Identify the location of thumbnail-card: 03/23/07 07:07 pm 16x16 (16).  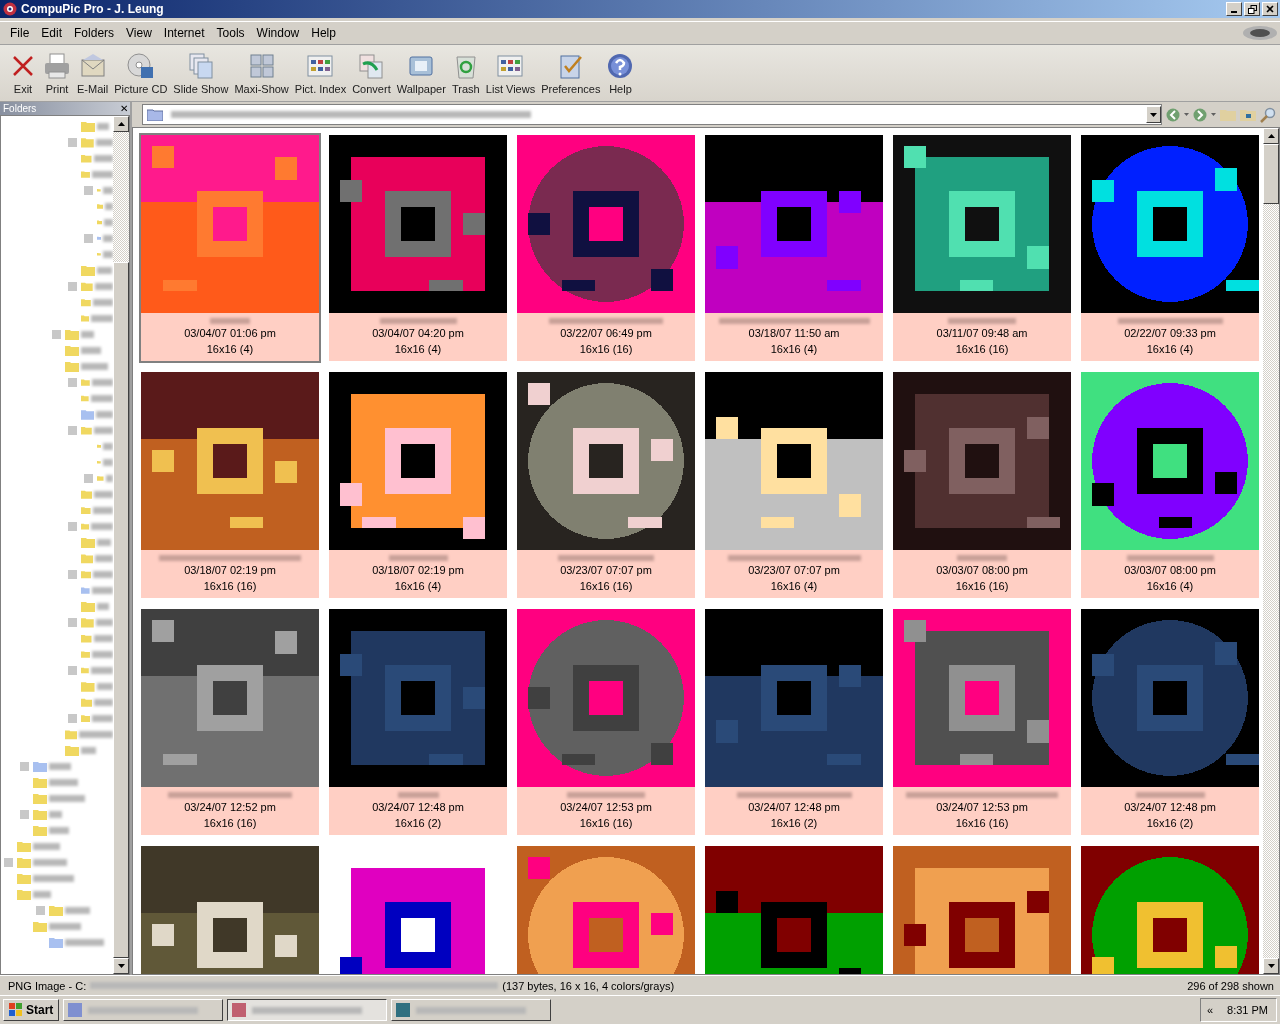
(606, 485).